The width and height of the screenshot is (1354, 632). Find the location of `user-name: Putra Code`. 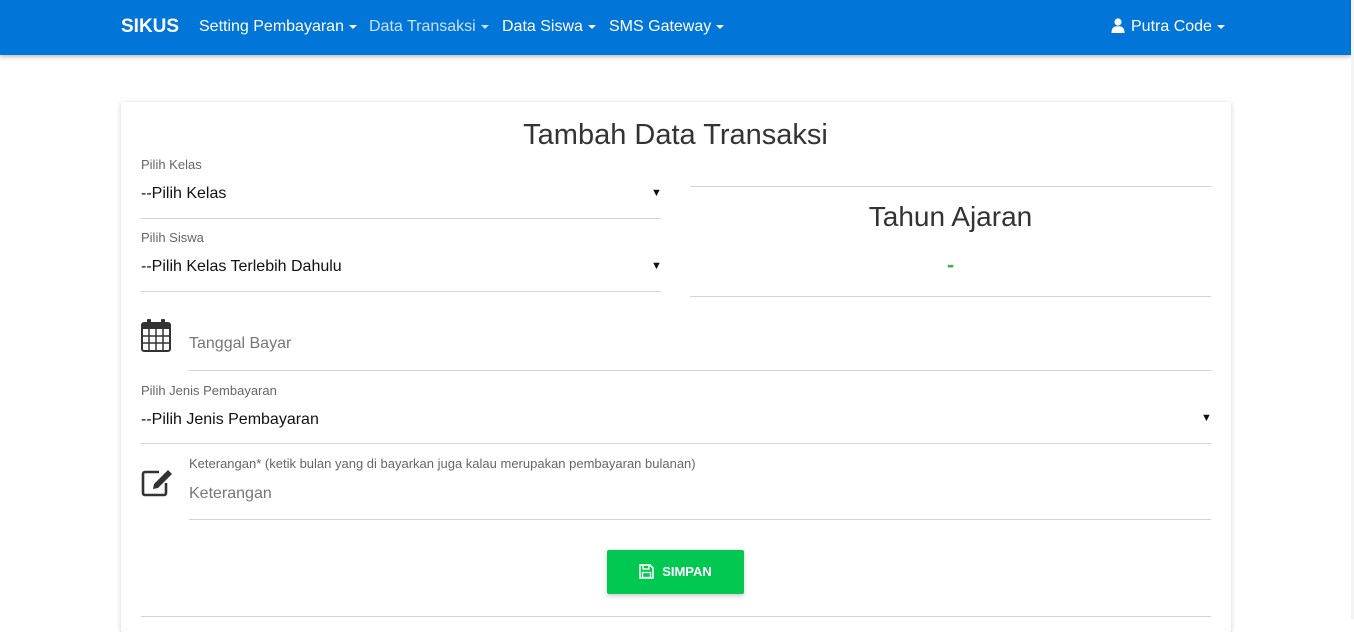

user-name: Putra Code is located at coordinates (1171, 26).